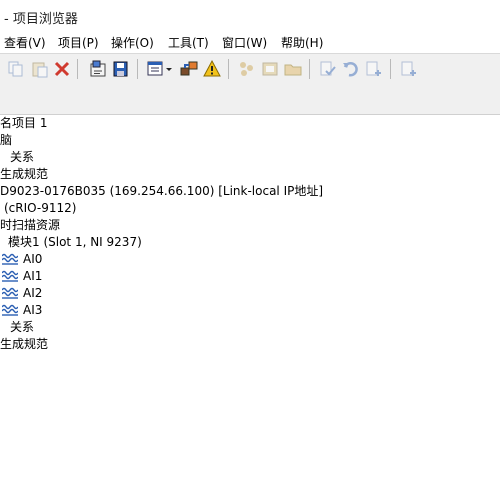 The height and width of the screenshot is (500, 500). What do you see at coordinates (62, 69) in the screenshot?
I see `delete-icon` at bounding box center [62, 69].